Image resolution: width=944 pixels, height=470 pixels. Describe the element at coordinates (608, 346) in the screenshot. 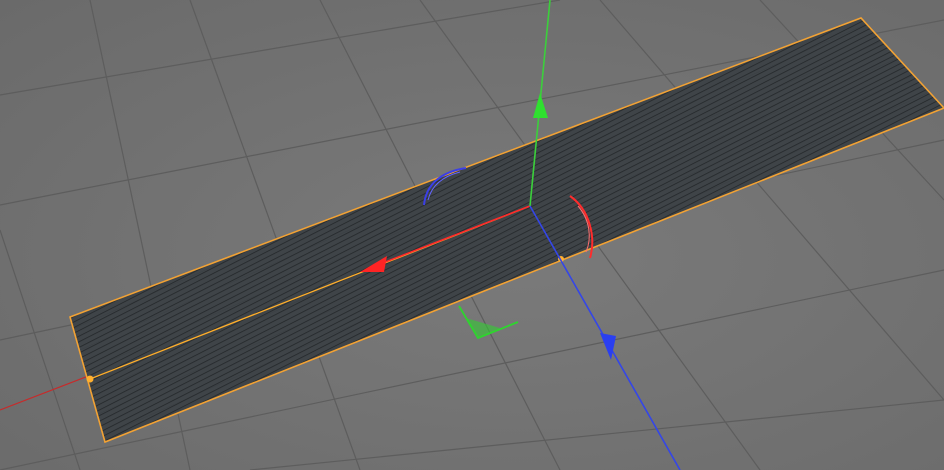

I see `z-axis-arrow-icon` at that location.